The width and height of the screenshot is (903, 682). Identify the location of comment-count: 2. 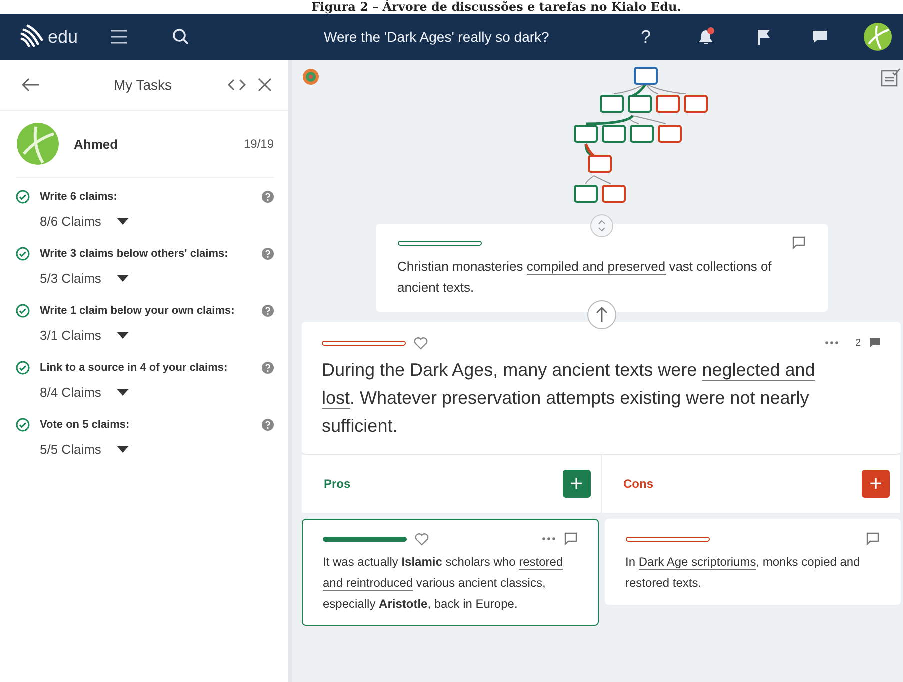
(858, 343).